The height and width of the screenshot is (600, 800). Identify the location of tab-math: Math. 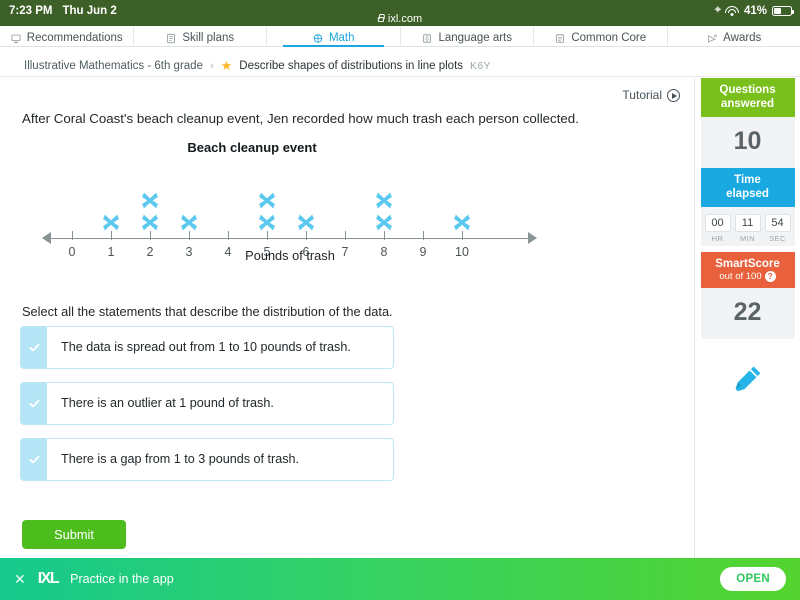
(334, 36).